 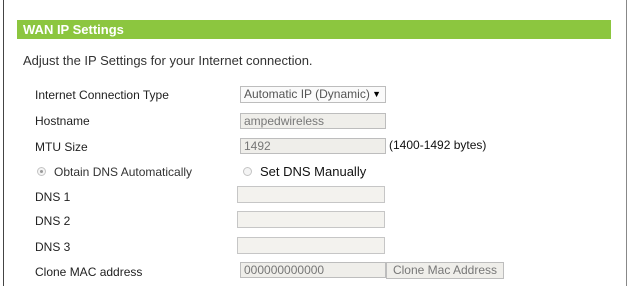 I want to click on dns-1-field, so click(x=311, y=194).